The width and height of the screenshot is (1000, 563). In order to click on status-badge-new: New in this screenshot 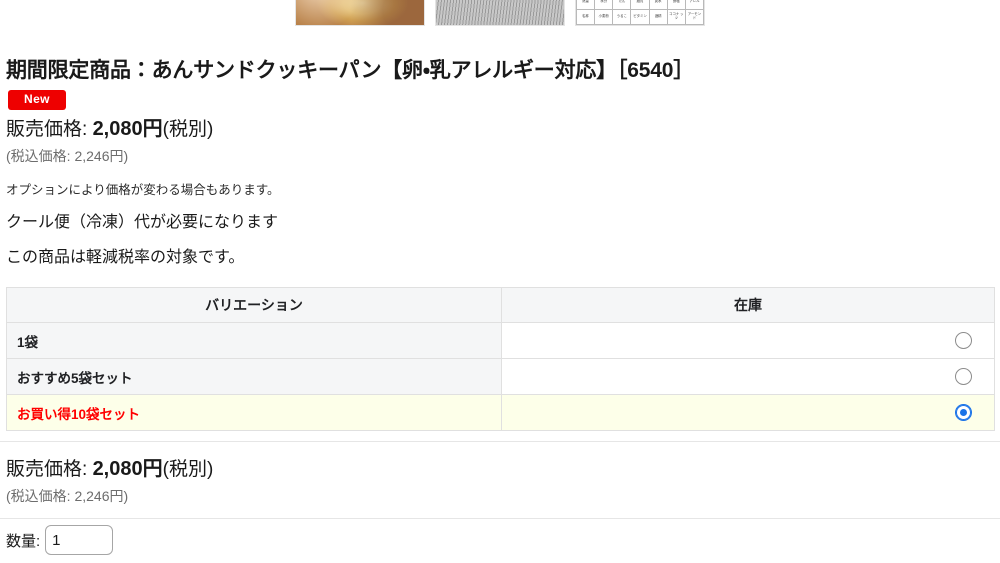, I will do `click(37, 100)`.